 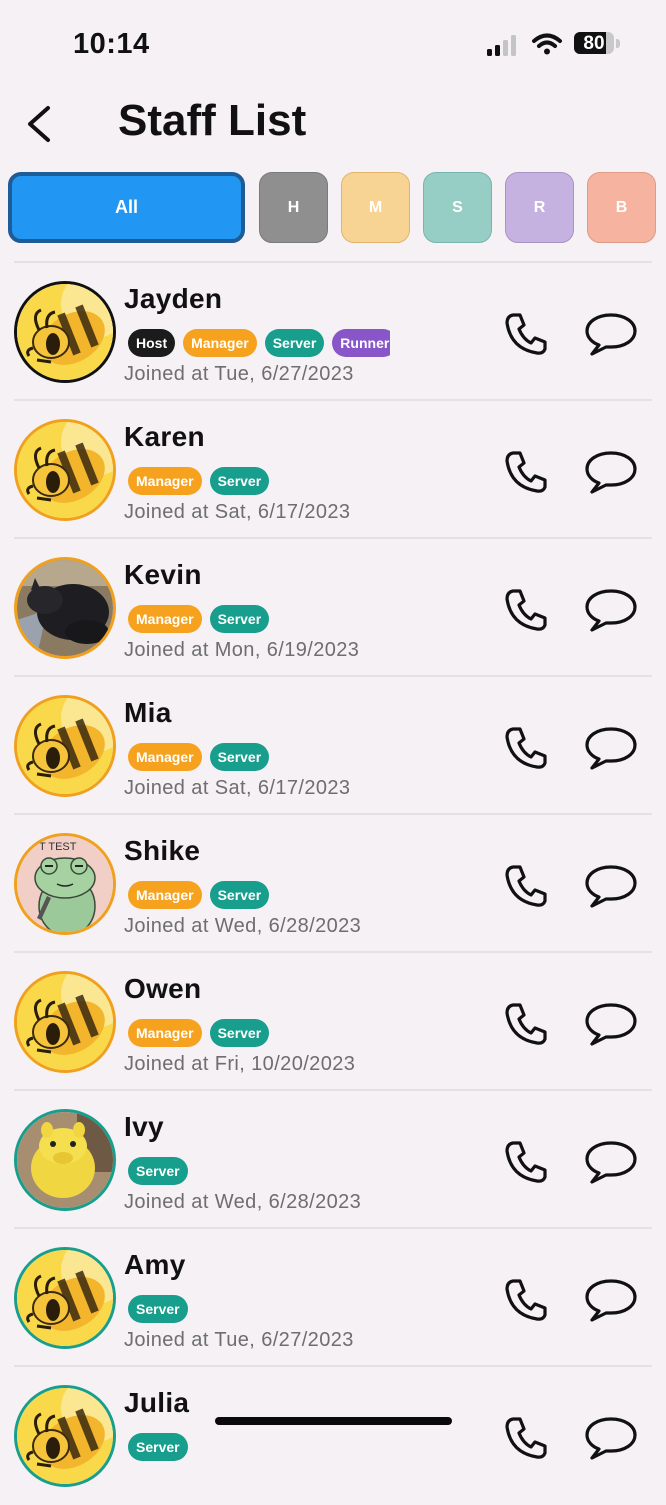 What do you see at coordinates (144, 1126) in the screenshot?
I see `staff-name: Ivy` at bounding box center [144, 1126].